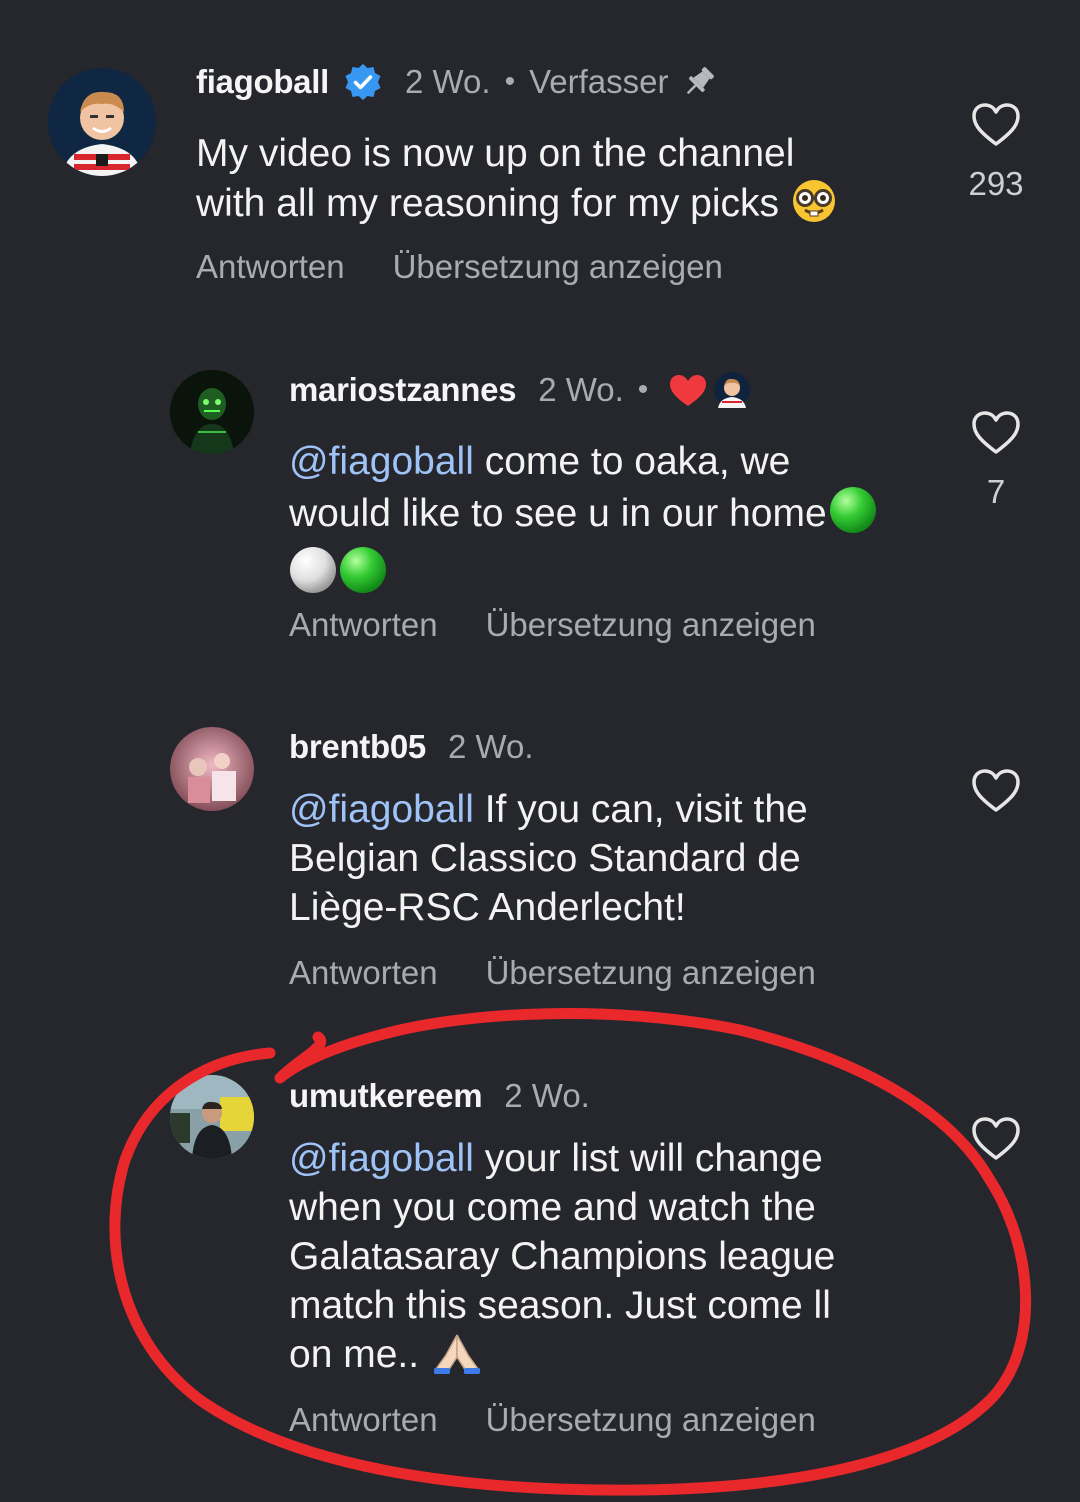 Image resolution: width=1080 pixels, height=1502 pixels. I want to click on avatar, so click(212, 1117).